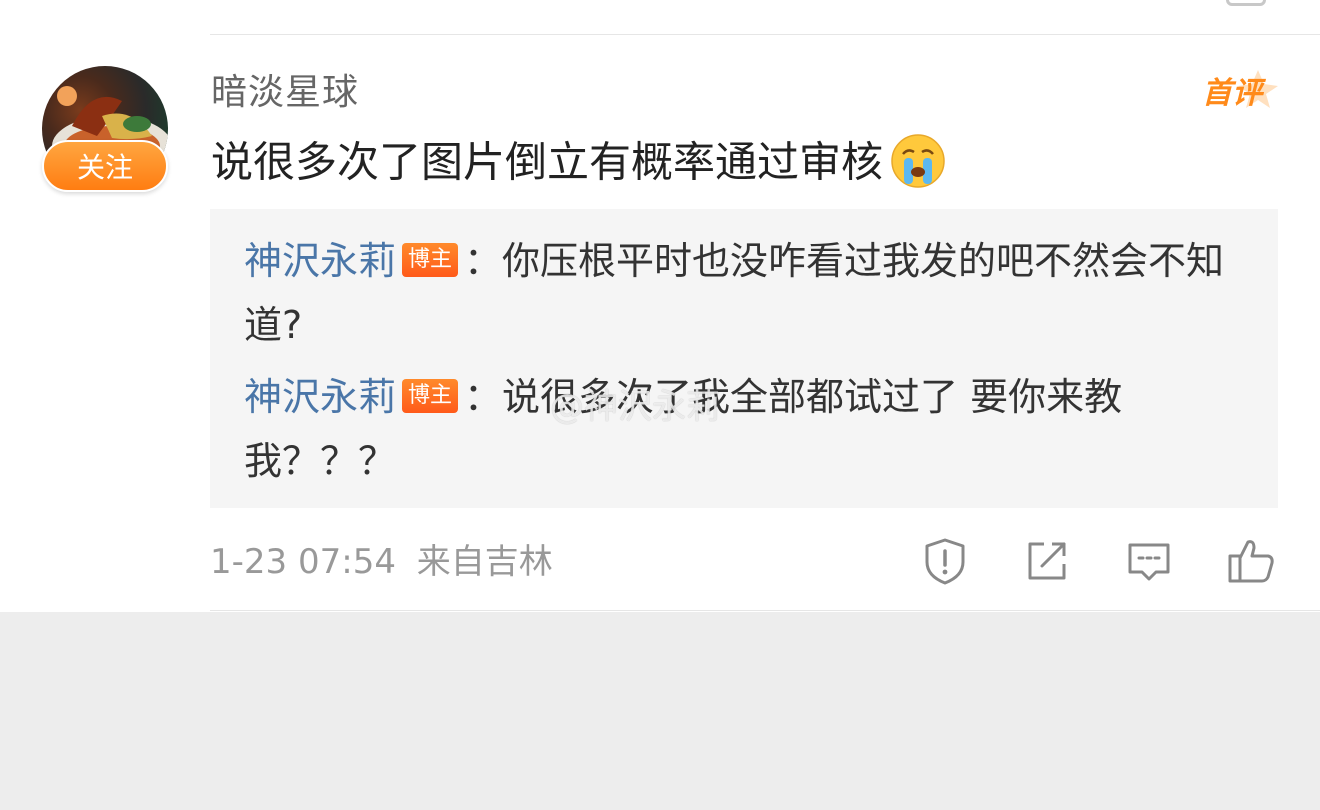  I want to click on first-comment-badge: 首评, so click(1239, 93).